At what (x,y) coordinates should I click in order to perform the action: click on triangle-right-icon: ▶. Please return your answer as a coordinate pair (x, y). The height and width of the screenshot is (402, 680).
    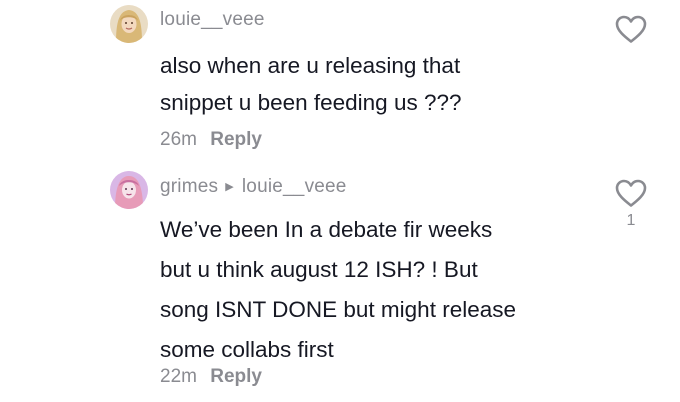
    Looking at the image, I should click on (229, 187).